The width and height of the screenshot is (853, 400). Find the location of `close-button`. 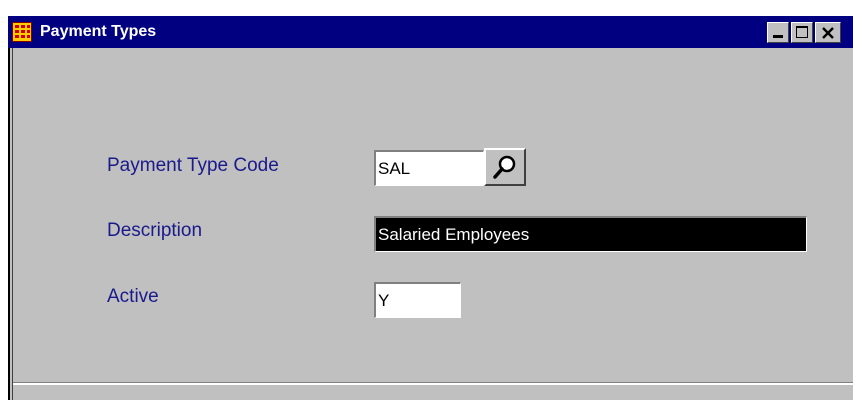

close-button is located at coordinates (828, 32).